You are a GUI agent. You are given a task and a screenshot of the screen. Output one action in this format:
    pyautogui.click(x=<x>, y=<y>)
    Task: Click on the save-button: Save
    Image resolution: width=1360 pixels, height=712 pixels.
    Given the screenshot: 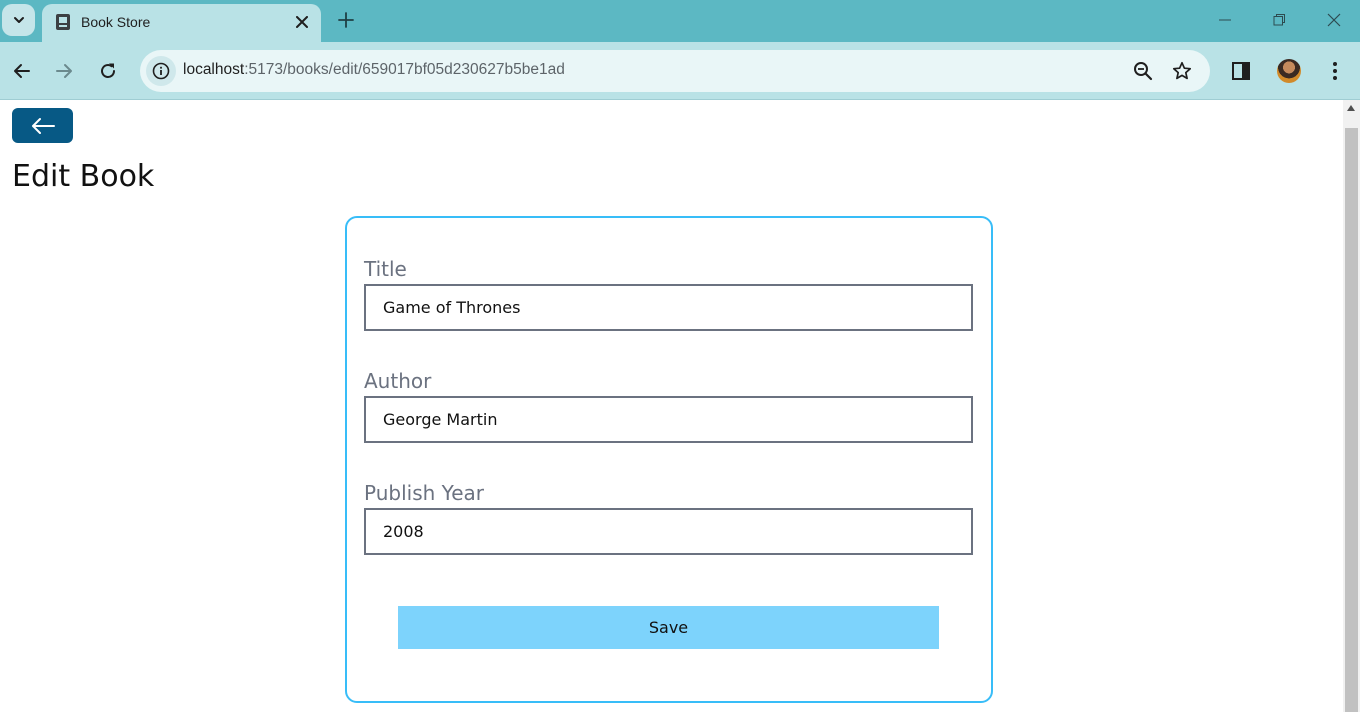 What is the action you would take?
    pyautogui.click(x=668, y=627)
    